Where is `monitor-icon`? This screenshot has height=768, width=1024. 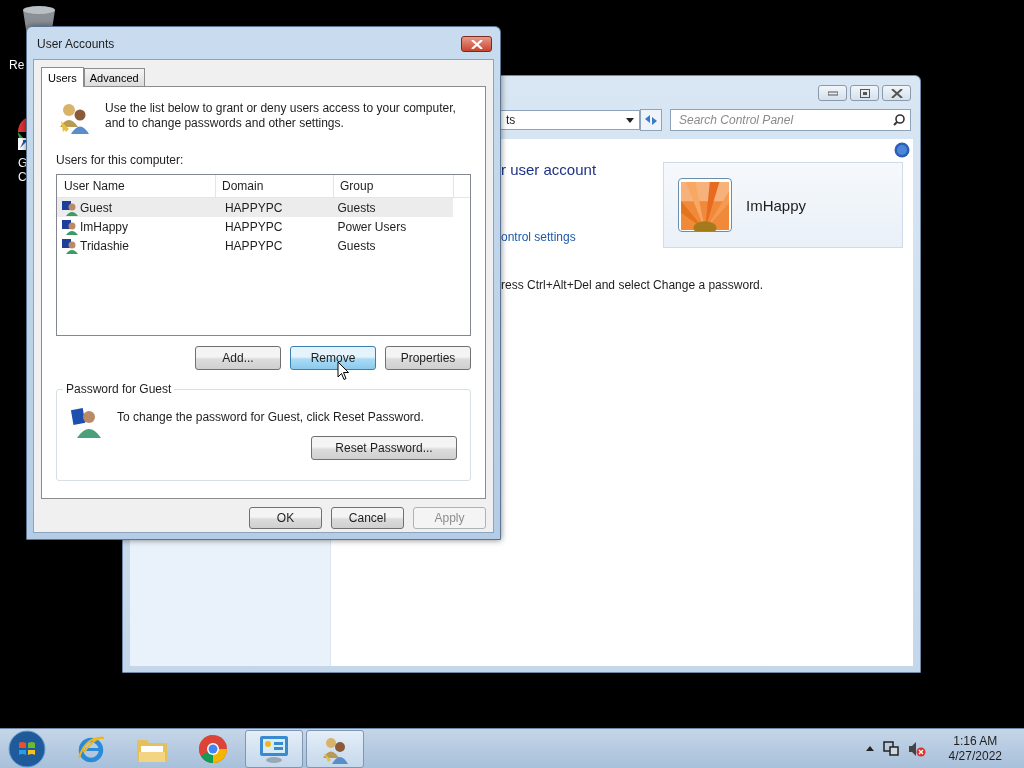 monitor-icon is located at coordinates (274, 748).